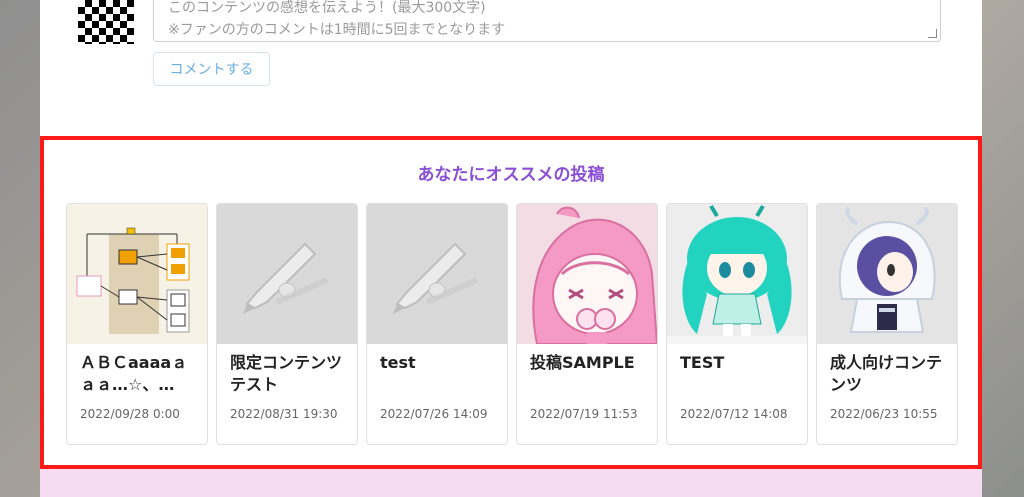 The height and width of the screenshot is (497, 1024). I want to click on post-card: 成人向けコンテンツ 2022/06/23 10:55, so click(887, 324).